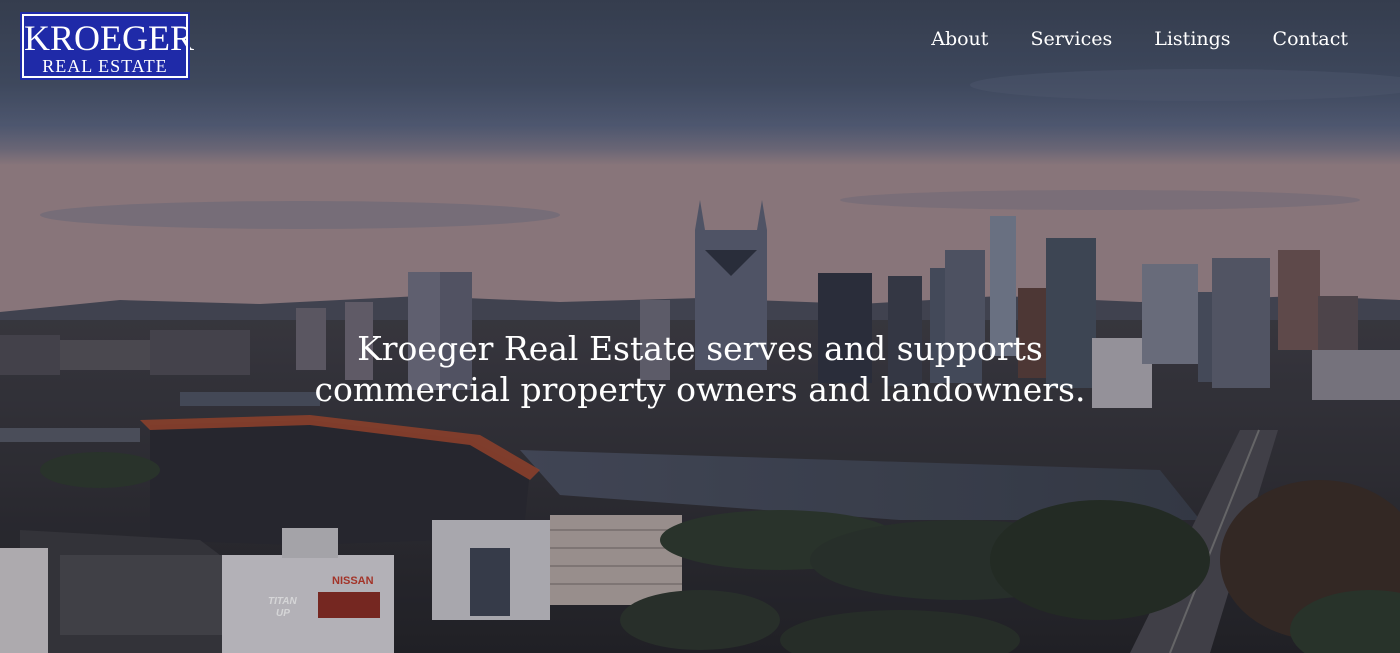 This screenshot has height=653, width=1400. I want to click on logo: KROEGER REAL ESTATE, so click(107, 46).